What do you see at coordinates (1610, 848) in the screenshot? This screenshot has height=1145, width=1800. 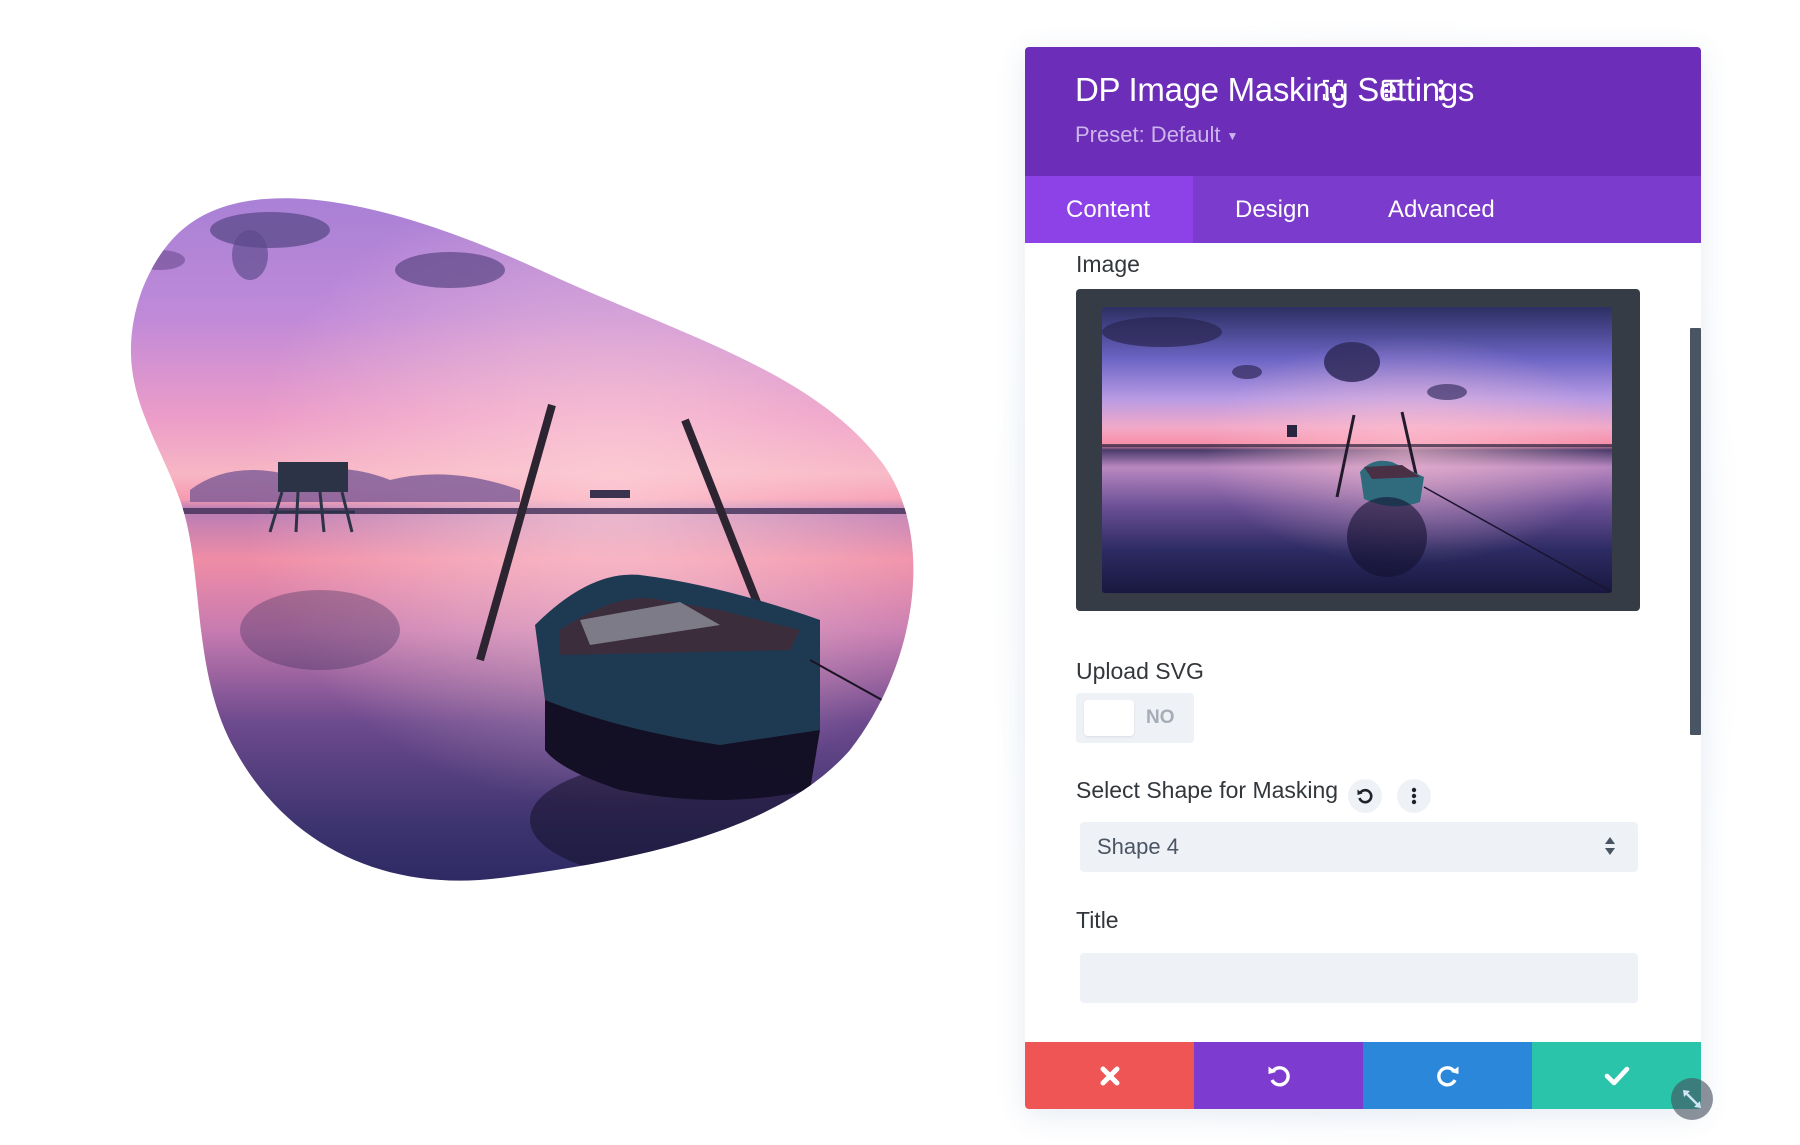 I see `select-arrows-icon` at bounding box center [1610, 848].